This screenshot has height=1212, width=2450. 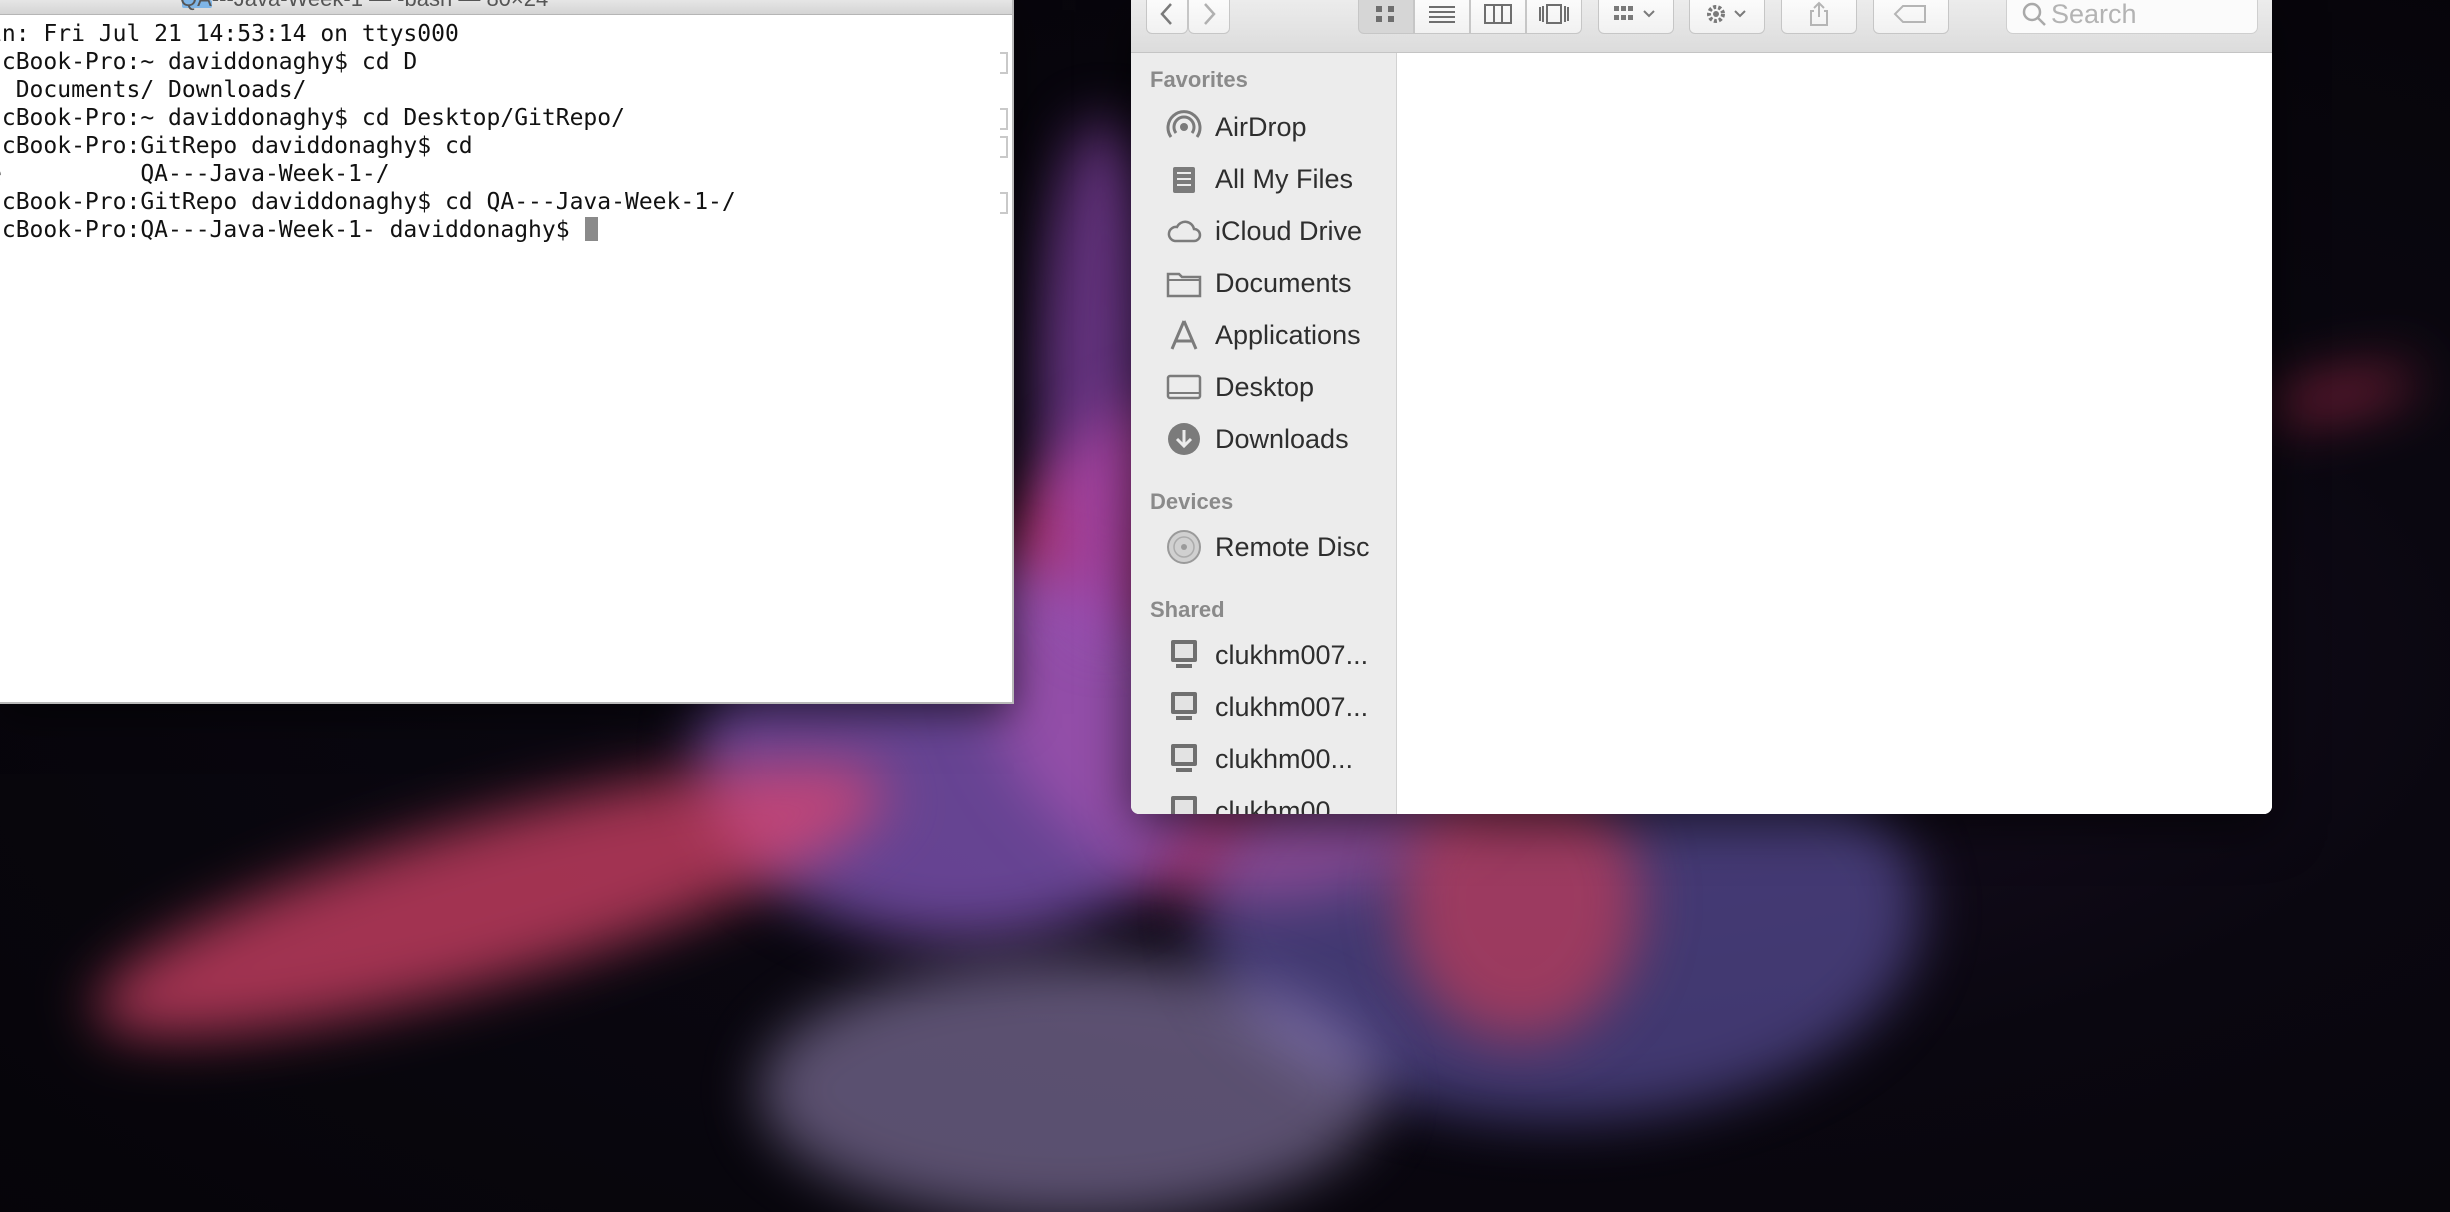 I want to click on arrange-button, so click(x=1636, y=17).